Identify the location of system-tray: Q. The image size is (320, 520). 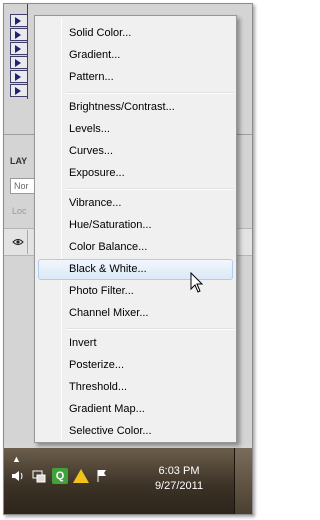
(60, 476).